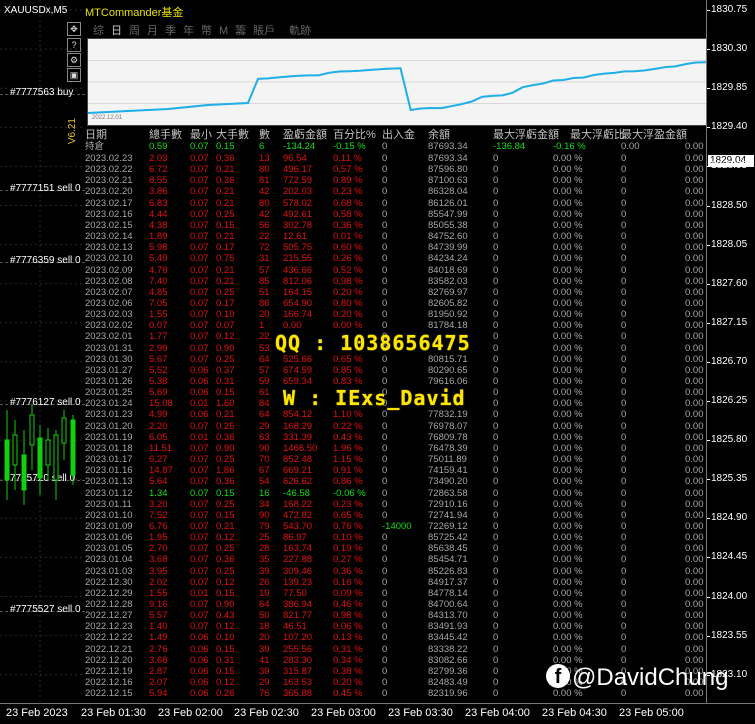 The height and width of the screenshot is (724, 755). What do you see at coordinates (74, 29) in the screenshot?
I see `move-icon: ✥` at bounding box center [74, 29].